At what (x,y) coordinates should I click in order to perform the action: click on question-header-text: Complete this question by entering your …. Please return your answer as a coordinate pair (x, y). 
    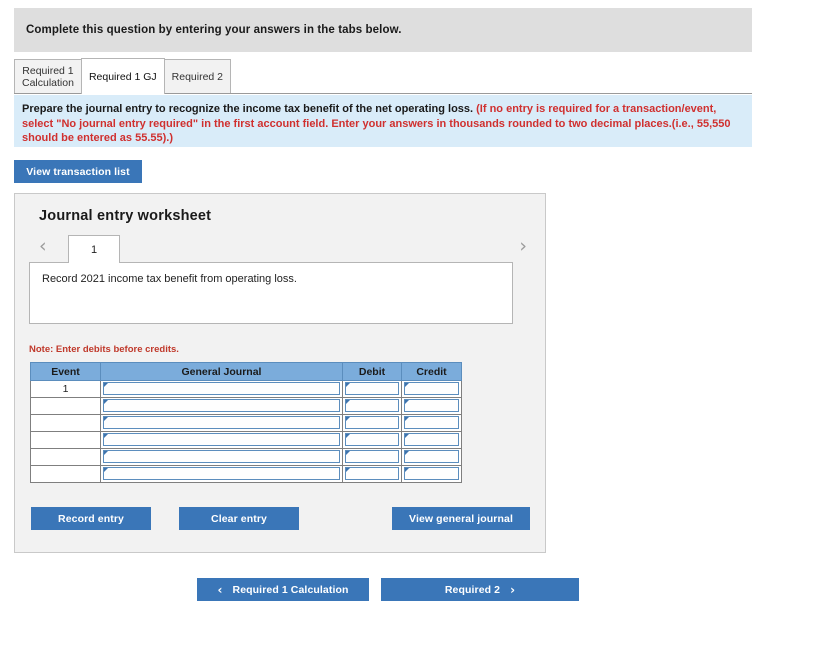
    Looking at the image, I should click on (214, 30).